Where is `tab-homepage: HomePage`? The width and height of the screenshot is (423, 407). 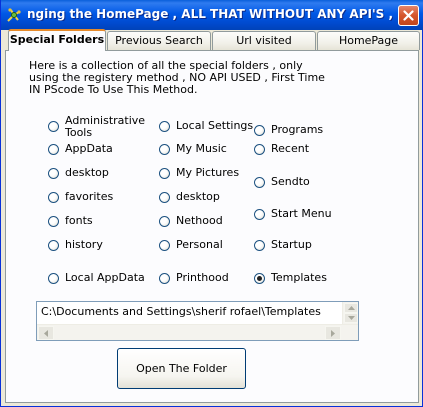 tab-homepage: HomePage is located at coordinates (368, 40).